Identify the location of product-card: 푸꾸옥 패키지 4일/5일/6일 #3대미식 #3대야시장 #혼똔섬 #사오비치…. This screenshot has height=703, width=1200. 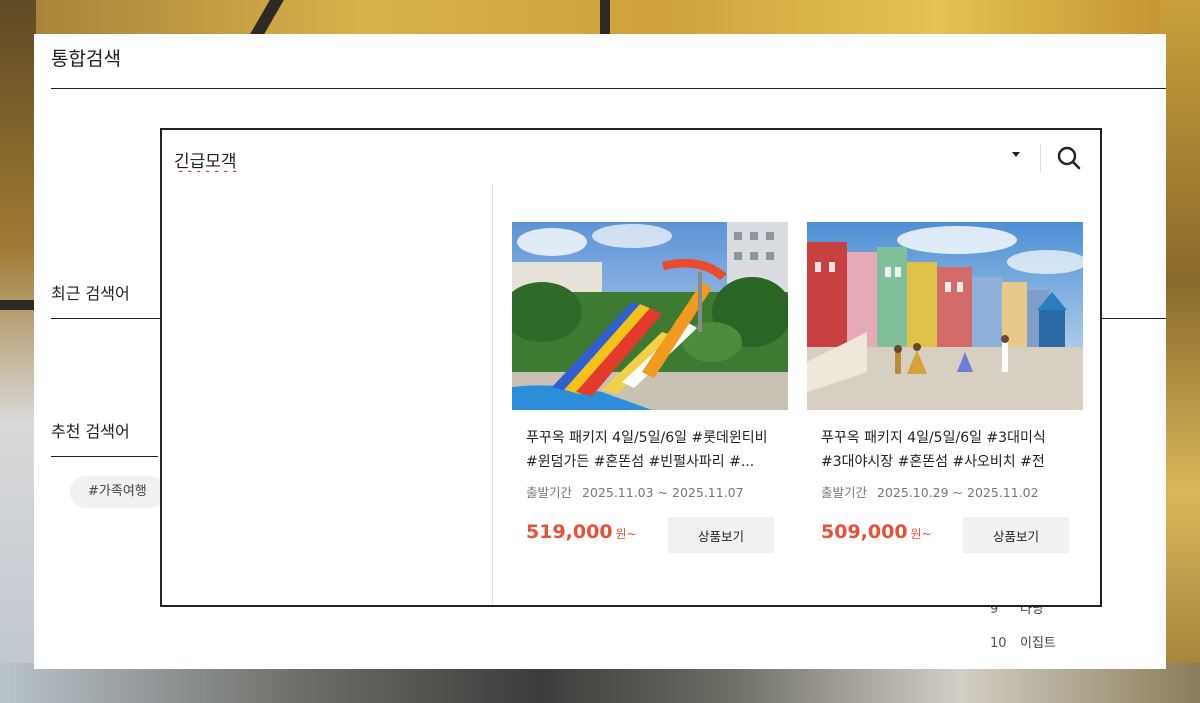
(945, 387).